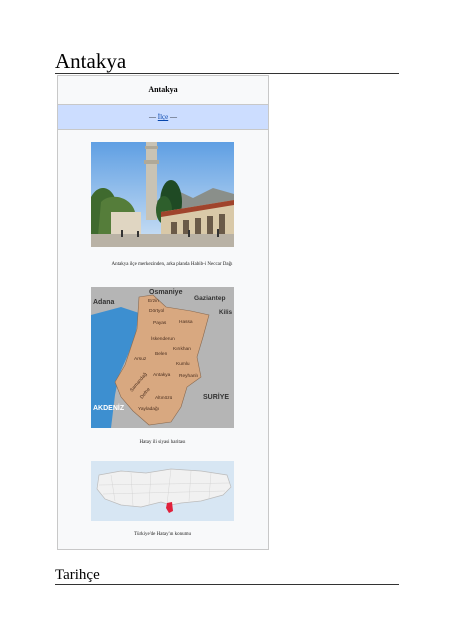 The image size is (453, 640). I want to click on label-antakya: Antakya, so click(162, 375).